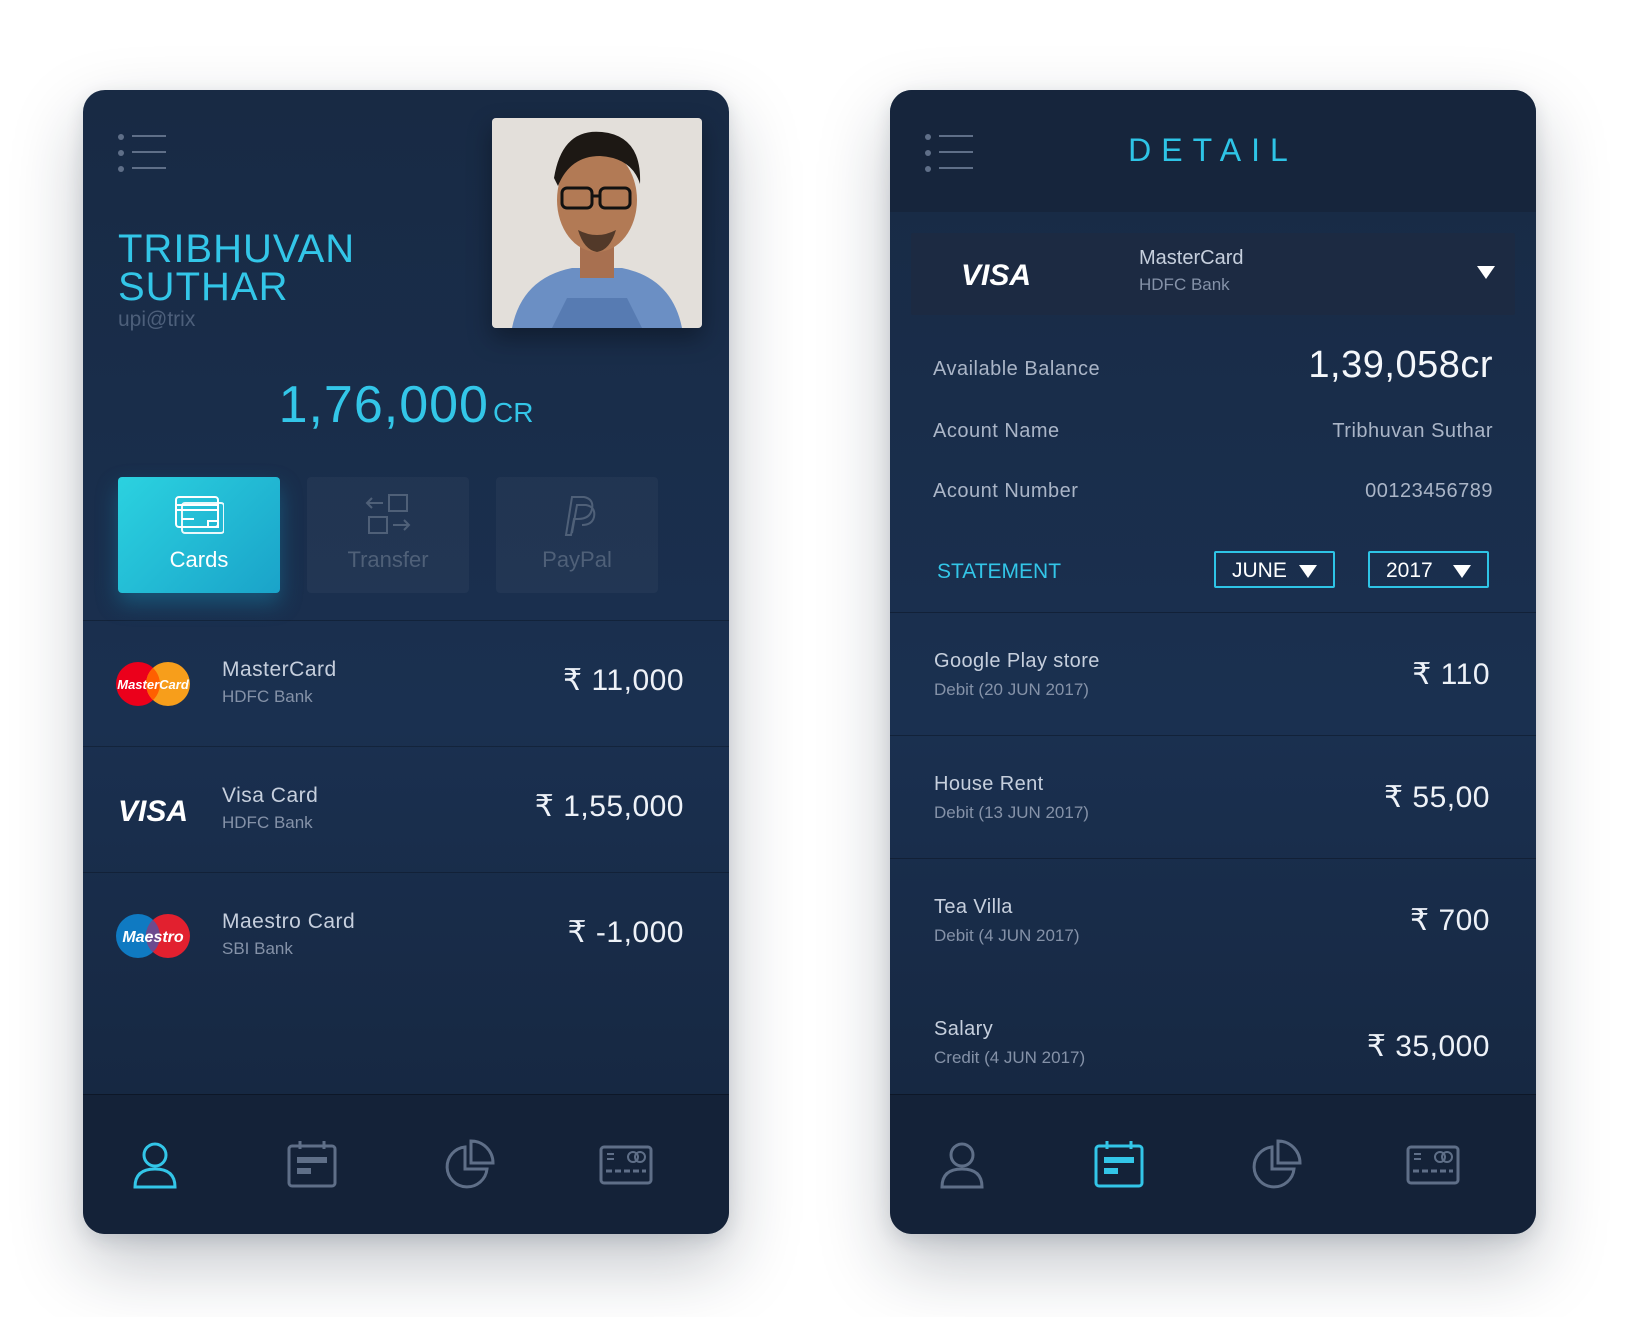 The width and height of the screenshot is (1633, 1317). I want to click on year-select-value: 2017, so click(1409, 570).